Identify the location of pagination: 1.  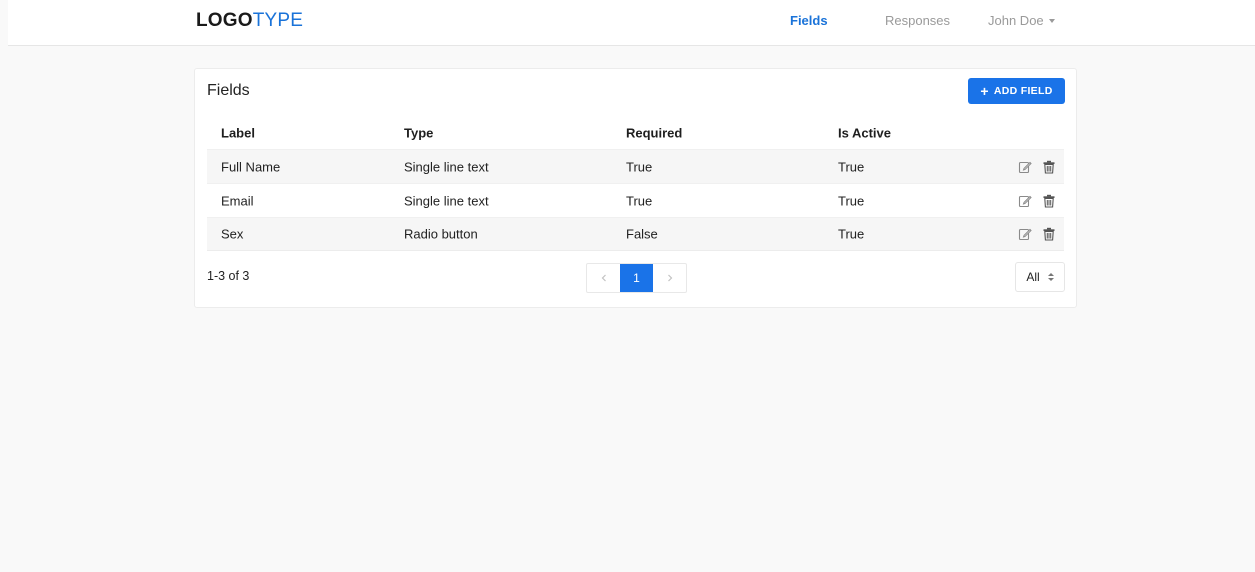
(636, 278).